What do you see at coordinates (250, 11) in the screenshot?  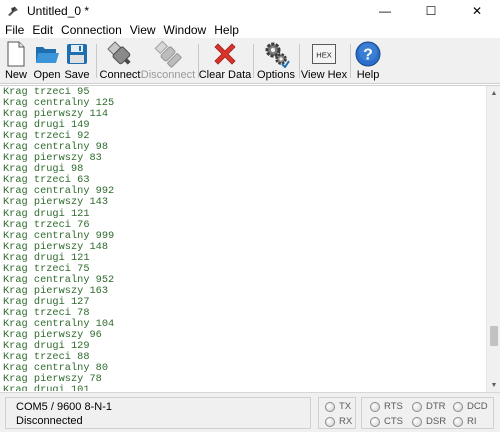 I see `title-bar: Untitled_0 * — ☐ ✕` at bounding box center [250, 11].